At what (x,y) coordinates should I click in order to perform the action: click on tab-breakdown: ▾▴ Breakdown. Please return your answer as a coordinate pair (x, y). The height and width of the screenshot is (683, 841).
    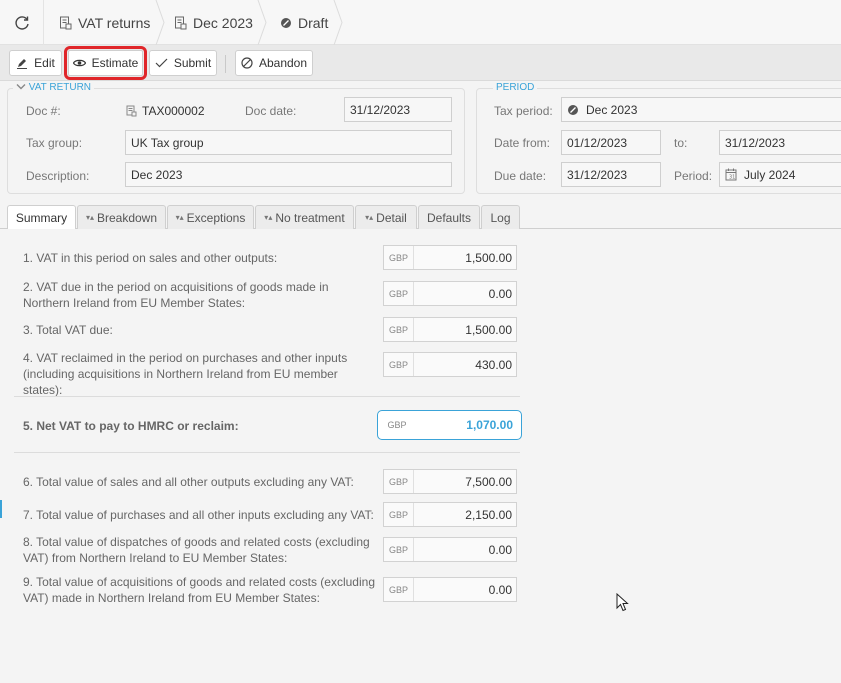
    Looking at the image, I should click on (121, 217).